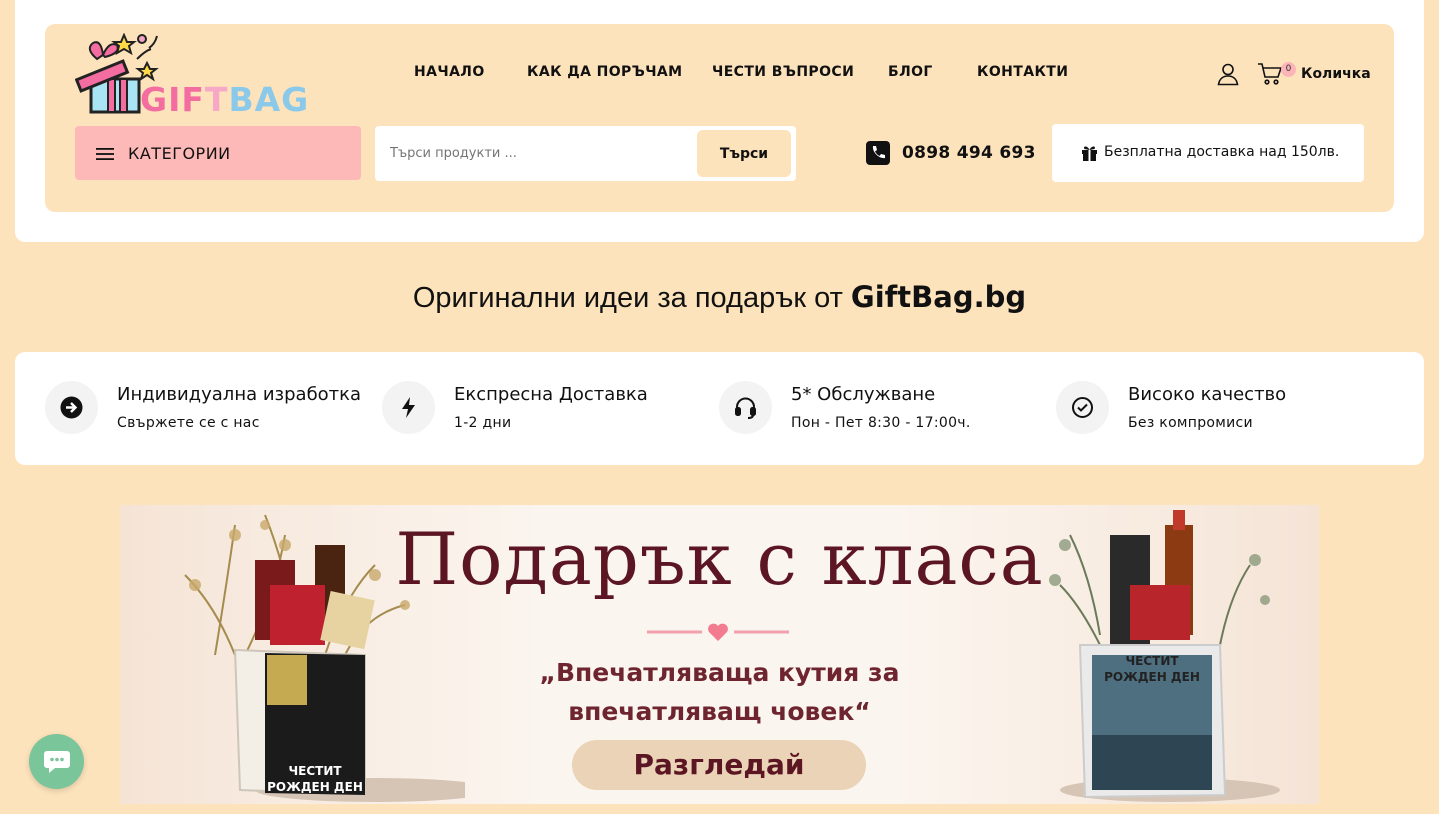  Describe the element at coordinates (744, 153) in the screenshot. I see `search-button: Търси` at that location.